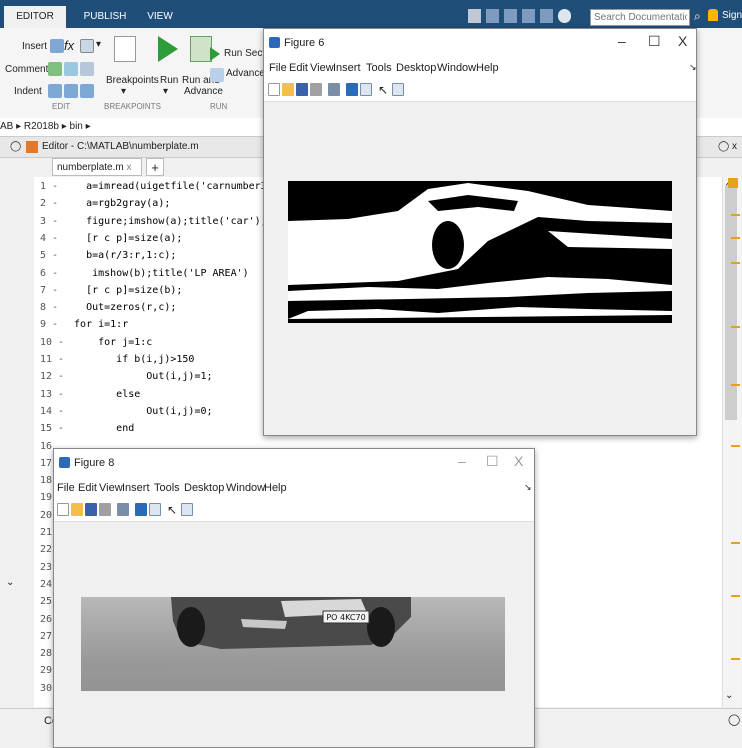 This screenshot has height=748, width=742. Describe the element at coordinates (87, 91) in the screenshot. I see `decrease-indent-icon` at that location.